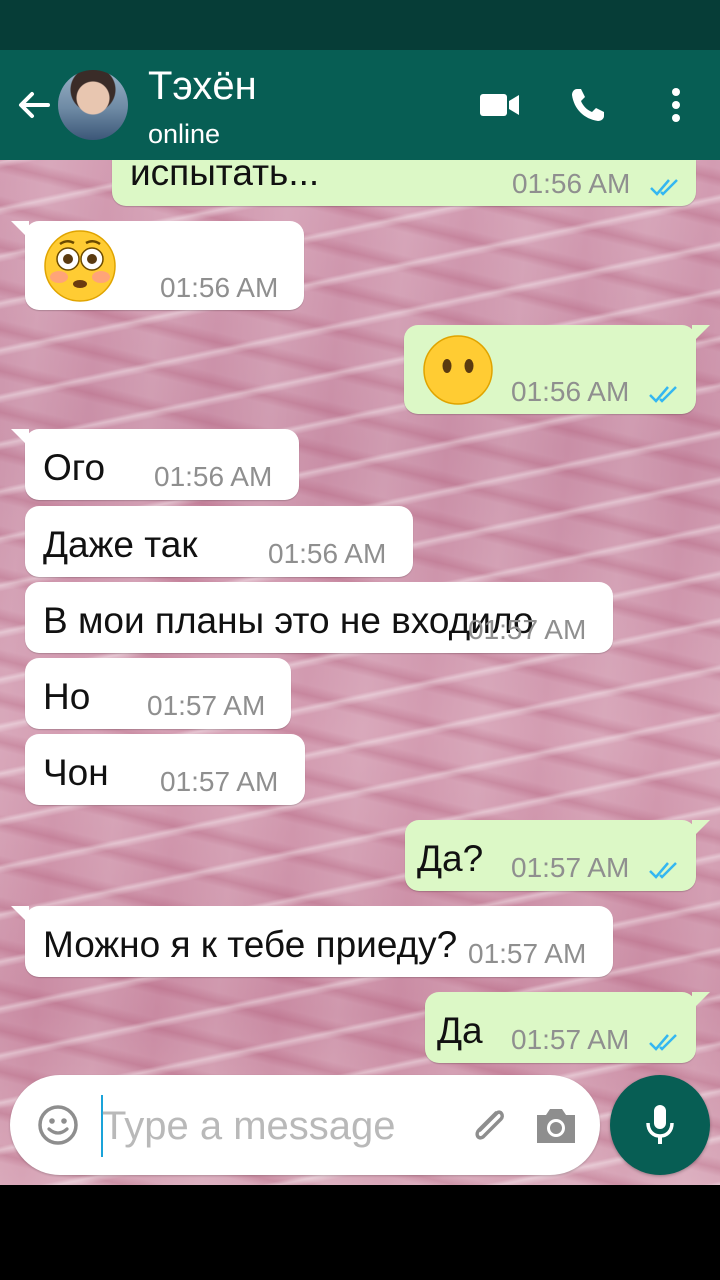 The width and height of the screenshot is (720, 1280). What do you see at coordinates (67, 696) in the screenshot?
I see `message-text: Но` at bounding box center [67, 696].